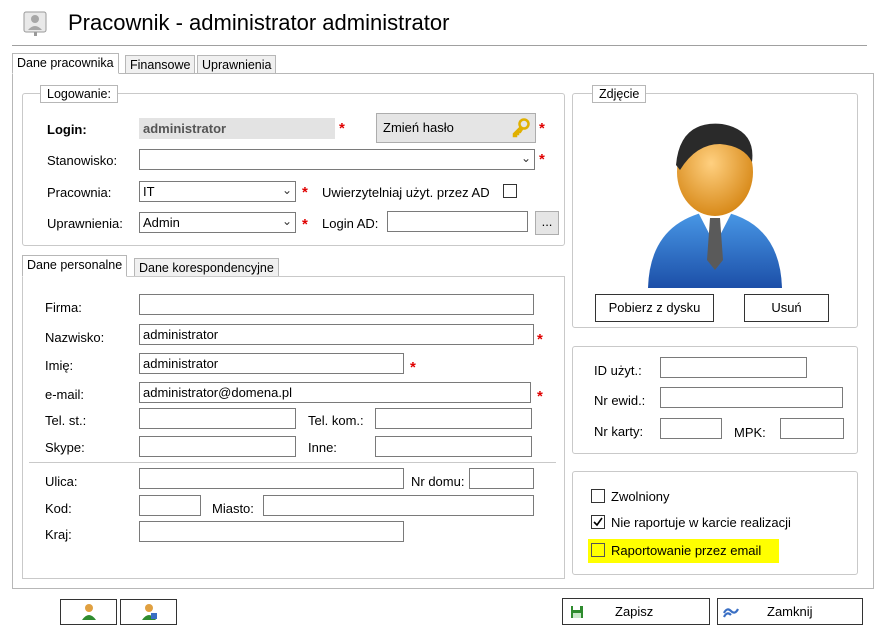  Describe the element at coordinates (691, 428) in the screenshot. I see `card-number-field` at that location.